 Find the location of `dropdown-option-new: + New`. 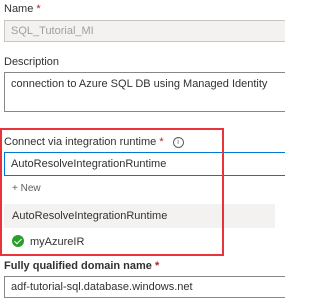

dropdown-option-new: + New is located at coordinates (139, 189).